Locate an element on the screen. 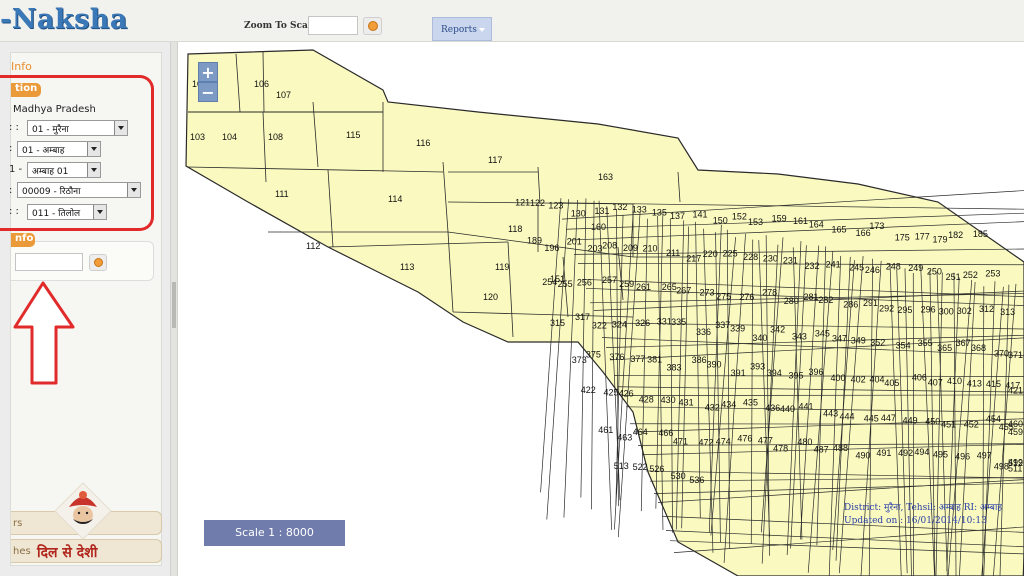 The height and width of the screenshot is (576, 1024). plot-label: 440 is located at coordinates (787, 409).